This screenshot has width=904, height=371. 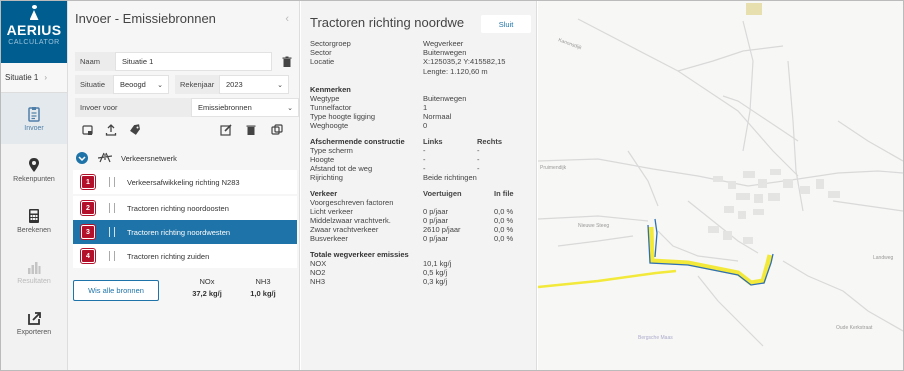 What do you see at coordinates (34, 220) in the screenshot?
I see `nav-item-berekenen: Berekenen` at bounding box center [34, 220].